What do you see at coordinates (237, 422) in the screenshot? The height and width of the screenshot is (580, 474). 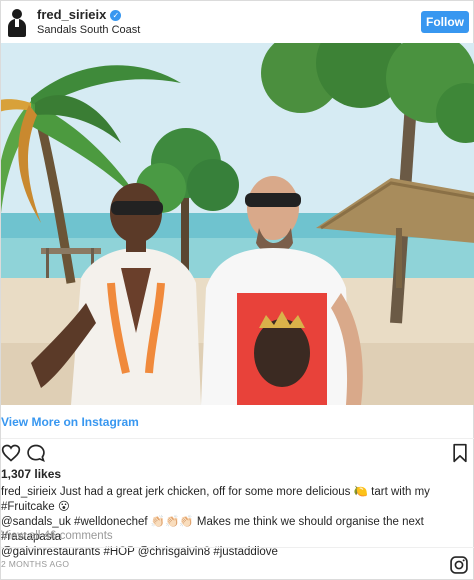 I see `view-more-bar: View More on Instagram` at bounding box center [237, 422].